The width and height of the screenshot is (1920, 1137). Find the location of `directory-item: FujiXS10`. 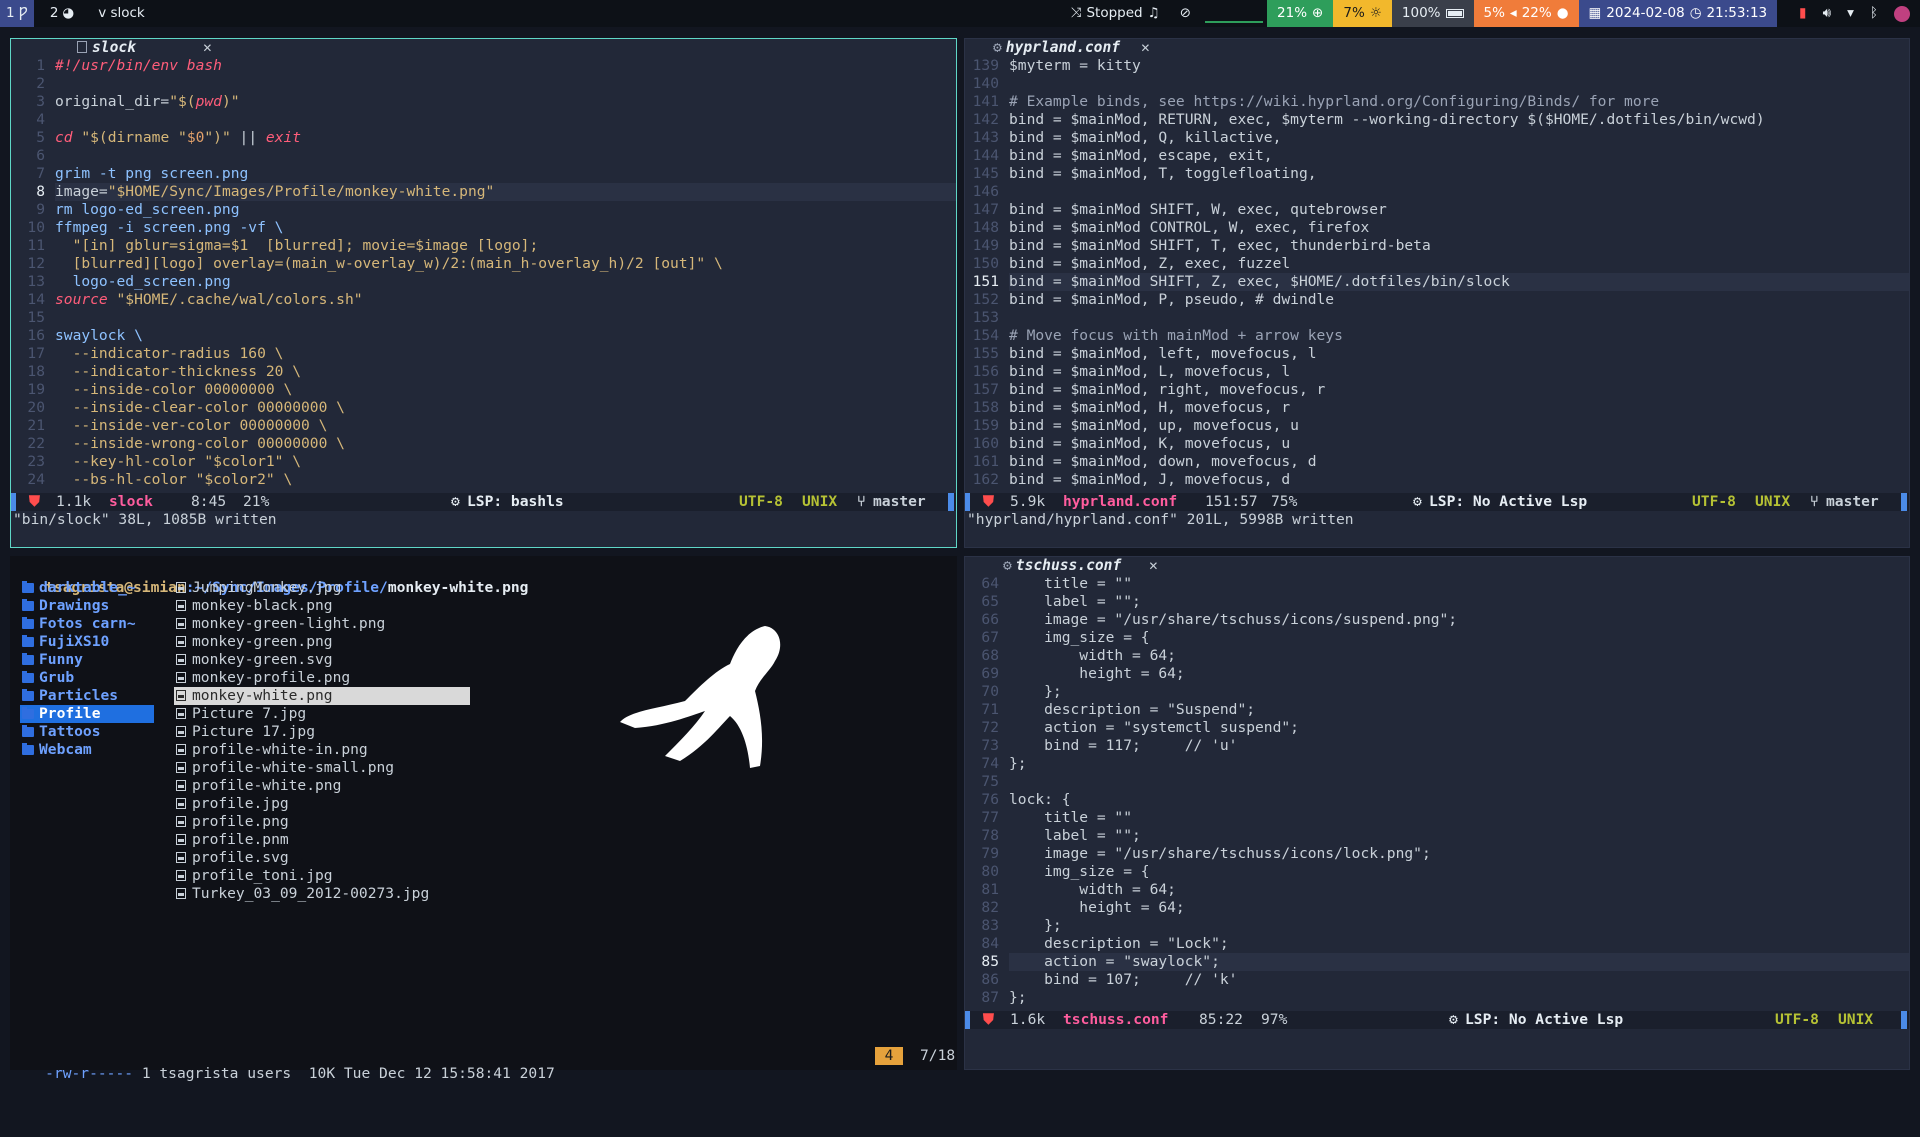

directory-item: FujiXS10 is located at coordinates (87, 642).